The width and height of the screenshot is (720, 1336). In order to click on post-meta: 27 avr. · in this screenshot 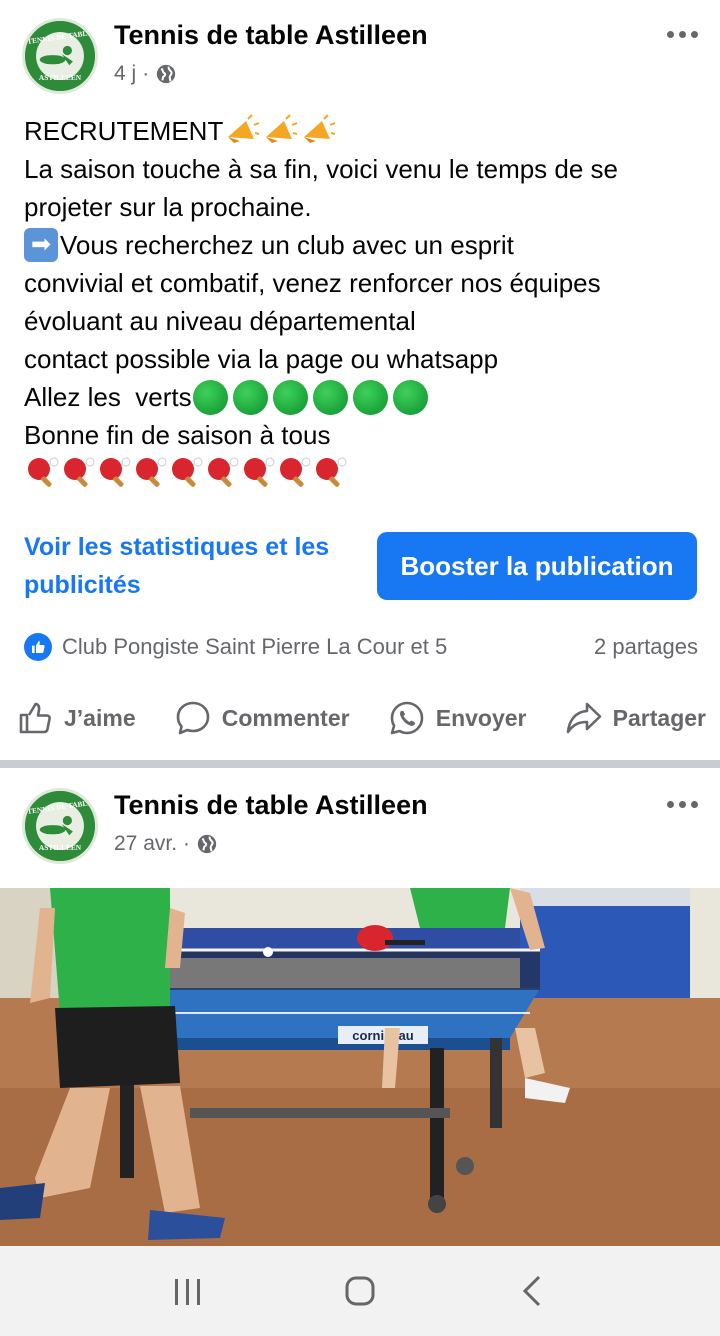, I will do `click(166, 844)`.